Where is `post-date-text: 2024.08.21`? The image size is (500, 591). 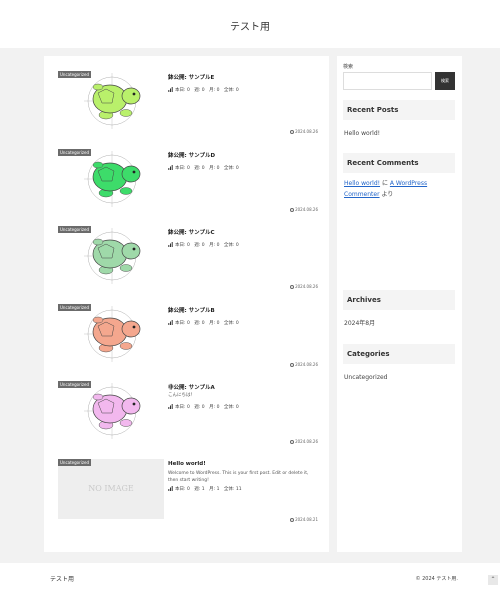
post-date-text: 2024.08.21 is located at coordinates (306, 519).